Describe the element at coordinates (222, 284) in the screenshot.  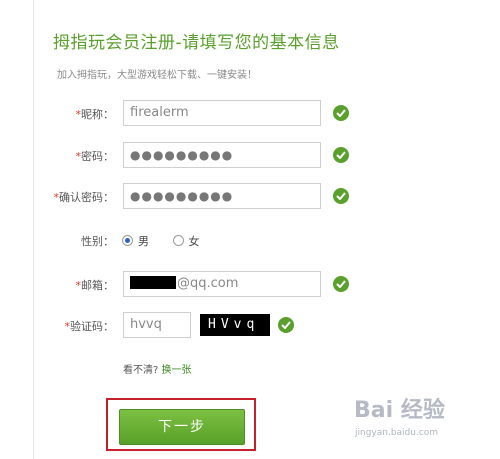
I see `email-input: @qq.com` at that location.